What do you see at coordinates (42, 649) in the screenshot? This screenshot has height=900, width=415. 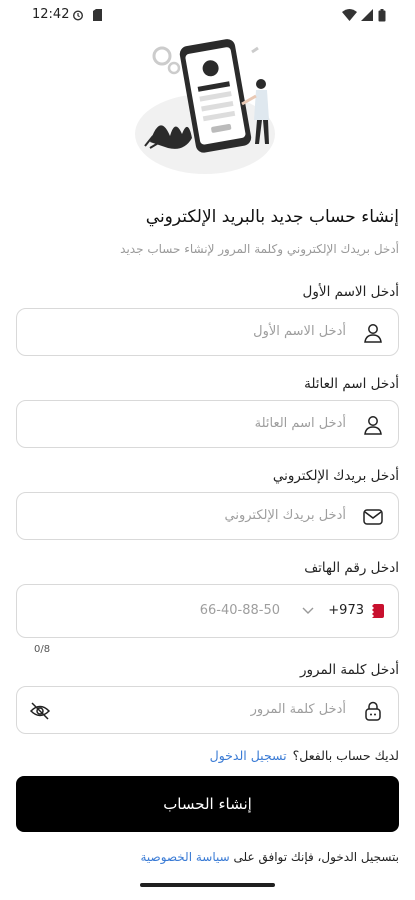 I see `phone-char-counter: 0/8` at bounding box center [42, 649].